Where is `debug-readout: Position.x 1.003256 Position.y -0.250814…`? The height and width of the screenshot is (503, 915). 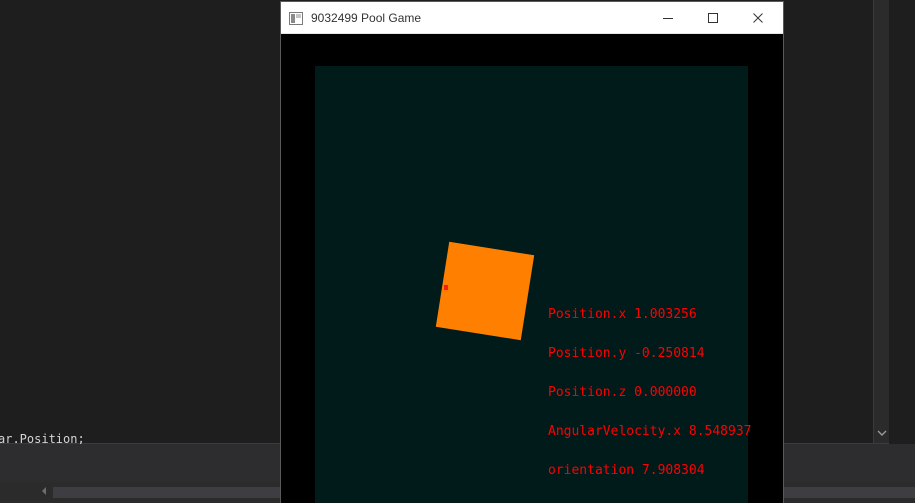 debug-readout: Position.x 1.003256 Position.y -0.250814… is located at coordinates (650, 392).